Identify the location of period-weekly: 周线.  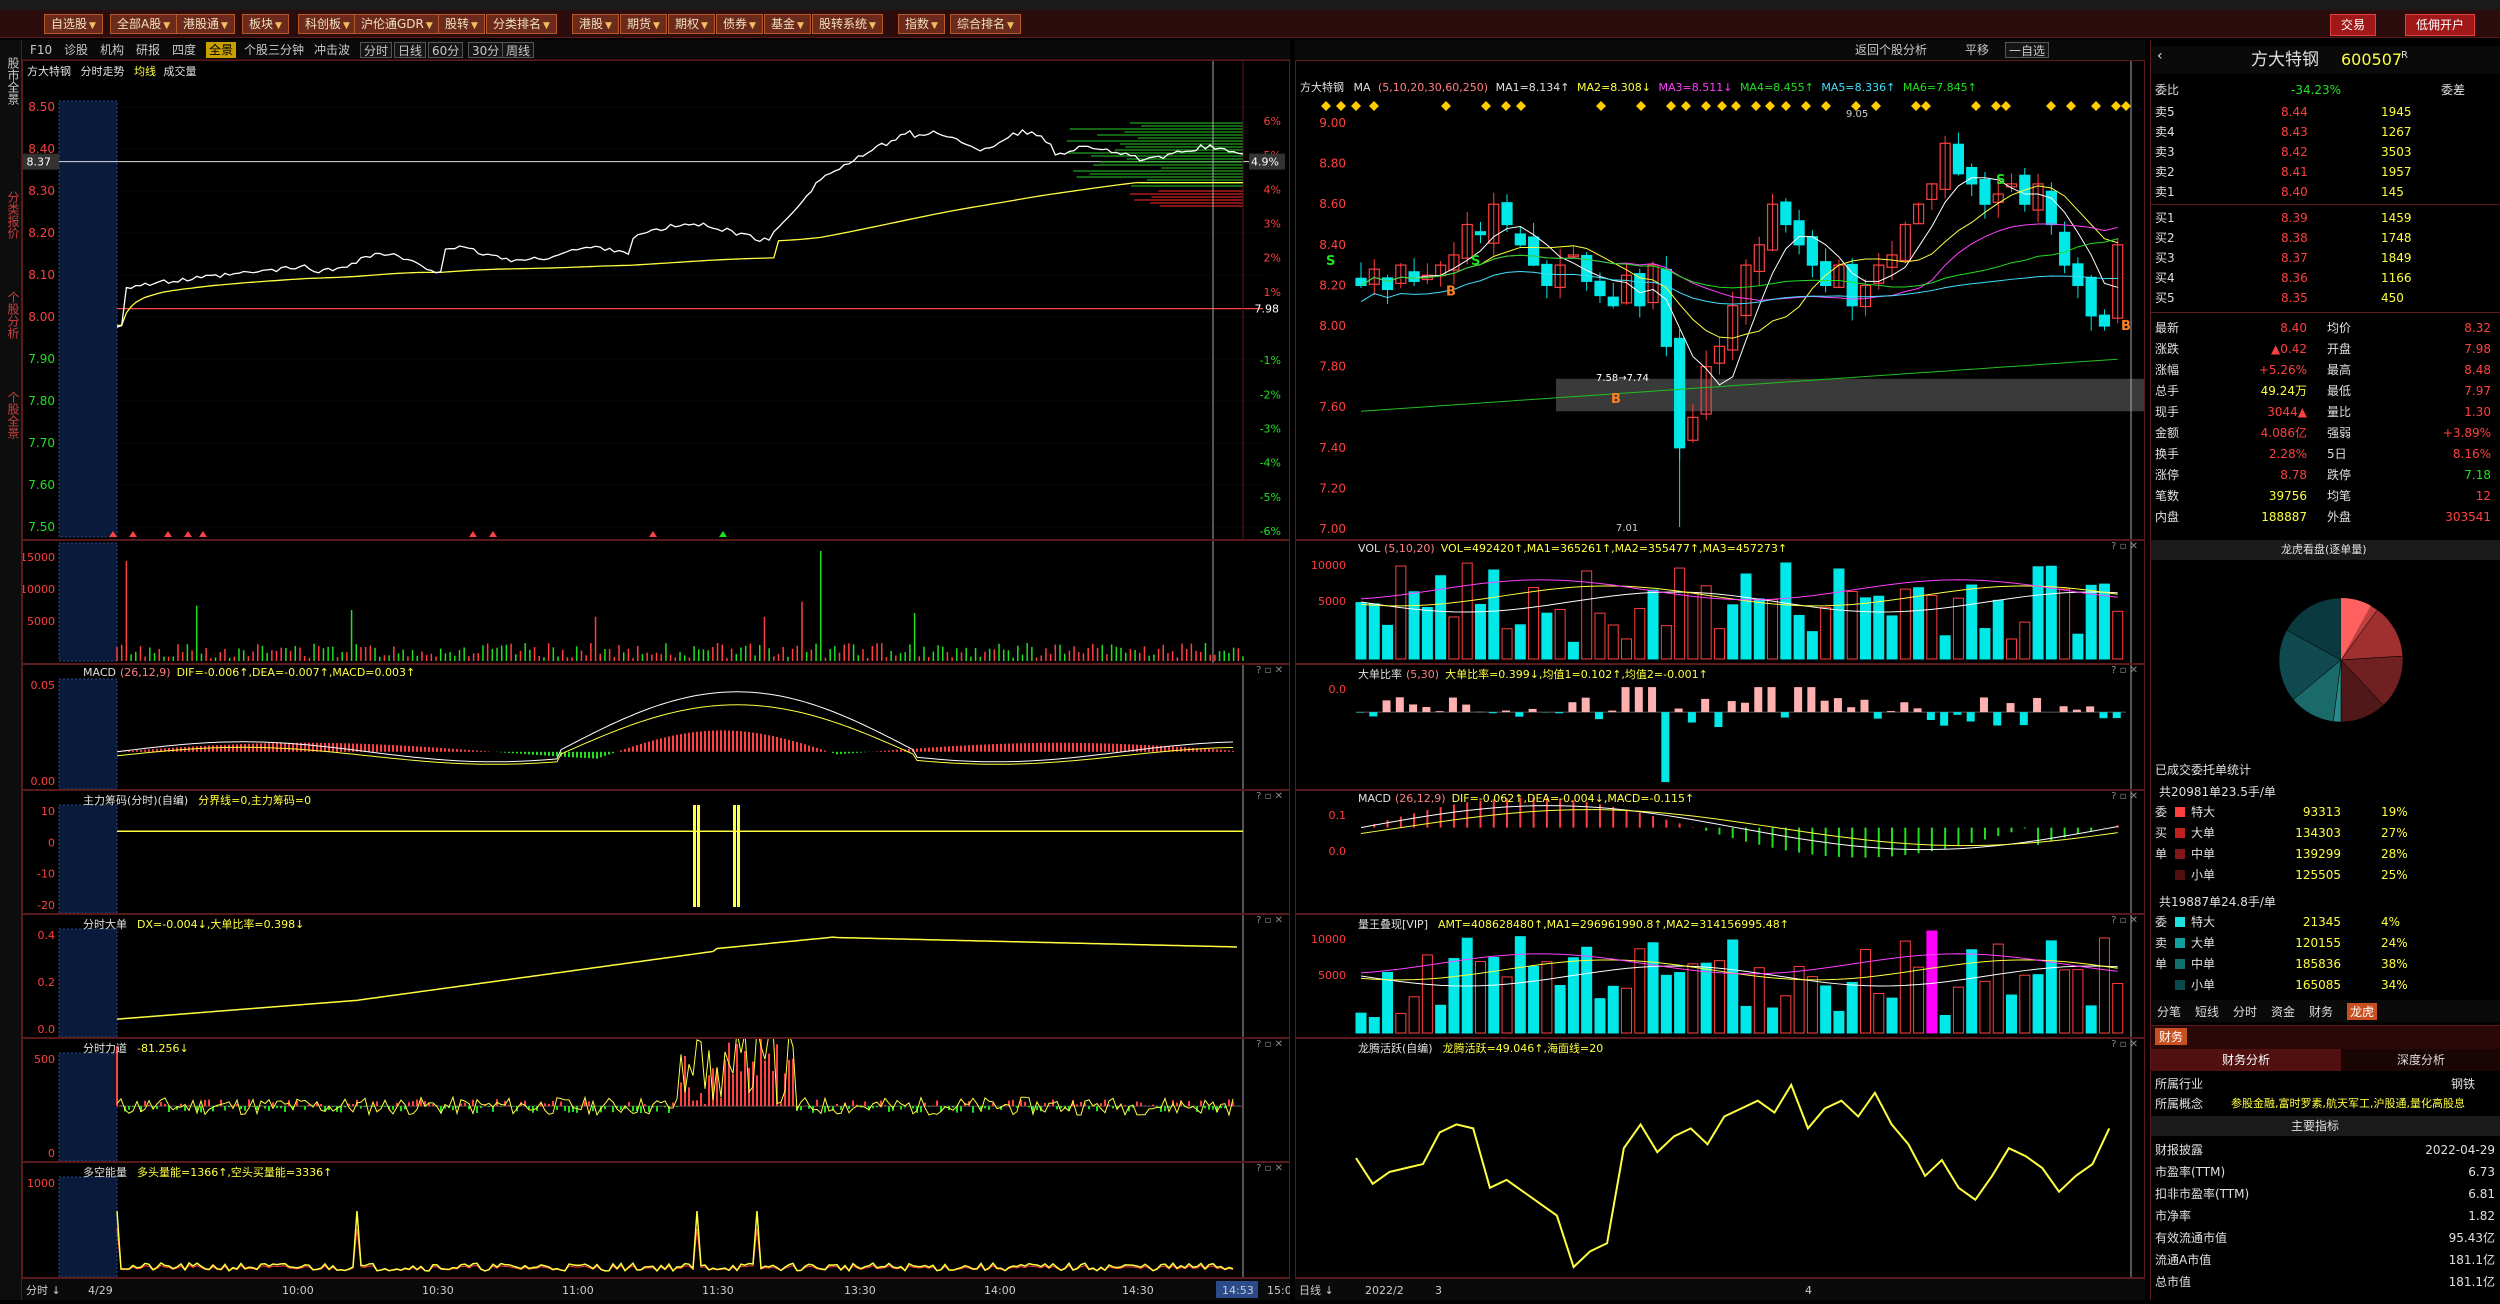
(518, 50).